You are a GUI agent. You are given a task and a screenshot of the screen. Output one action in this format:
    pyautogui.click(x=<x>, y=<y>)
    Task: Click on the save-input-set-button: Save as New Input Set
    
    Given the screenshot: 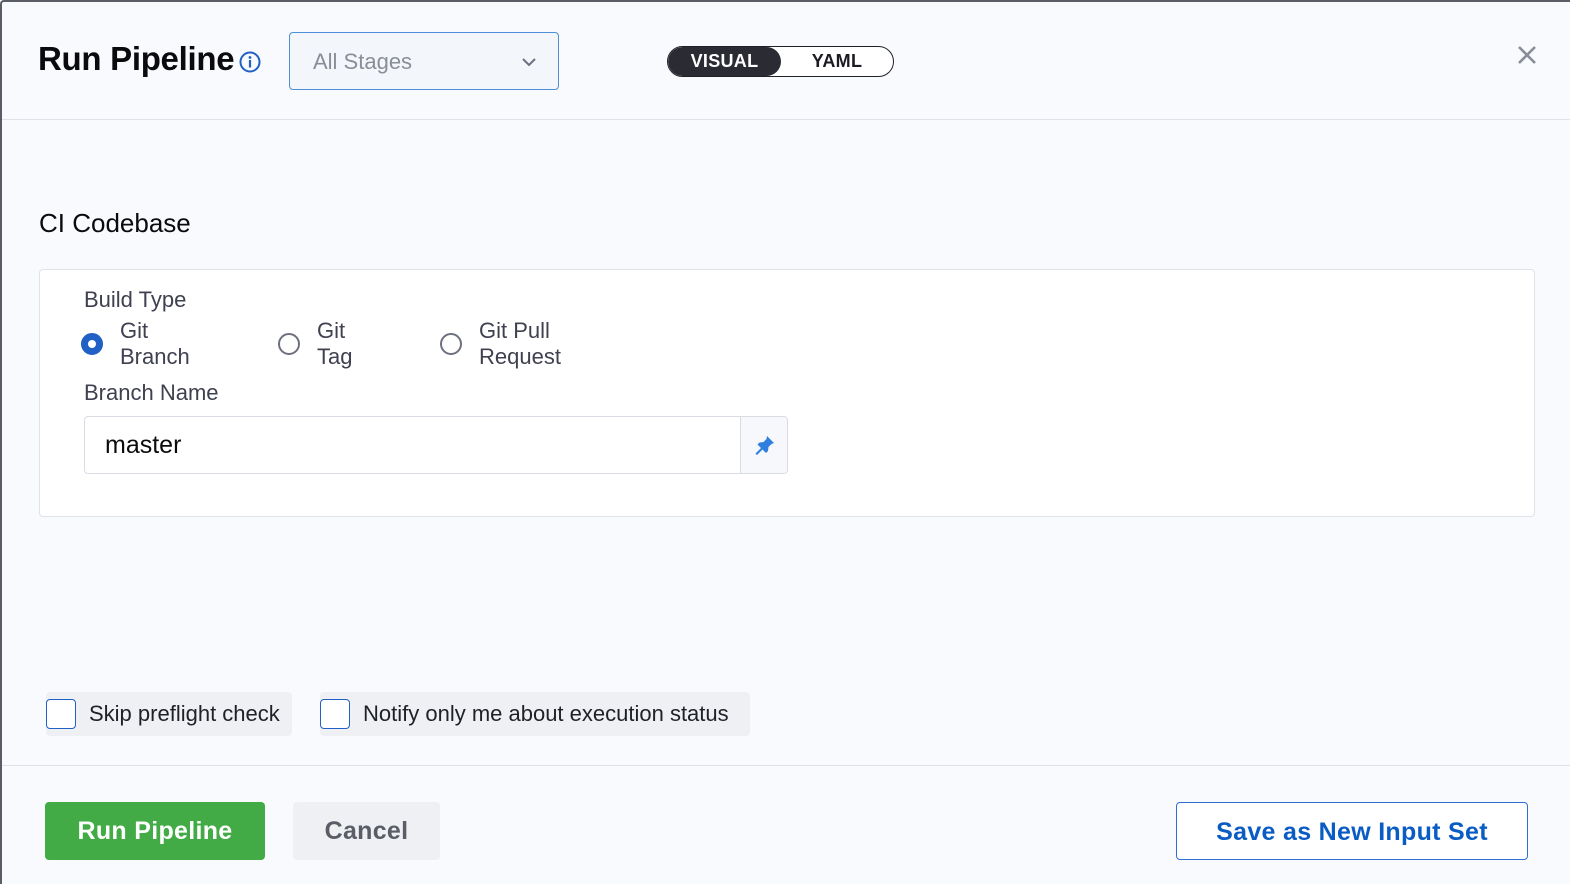 What is the action you would take?
    pyautogui.click(x=1352, y=831)
    